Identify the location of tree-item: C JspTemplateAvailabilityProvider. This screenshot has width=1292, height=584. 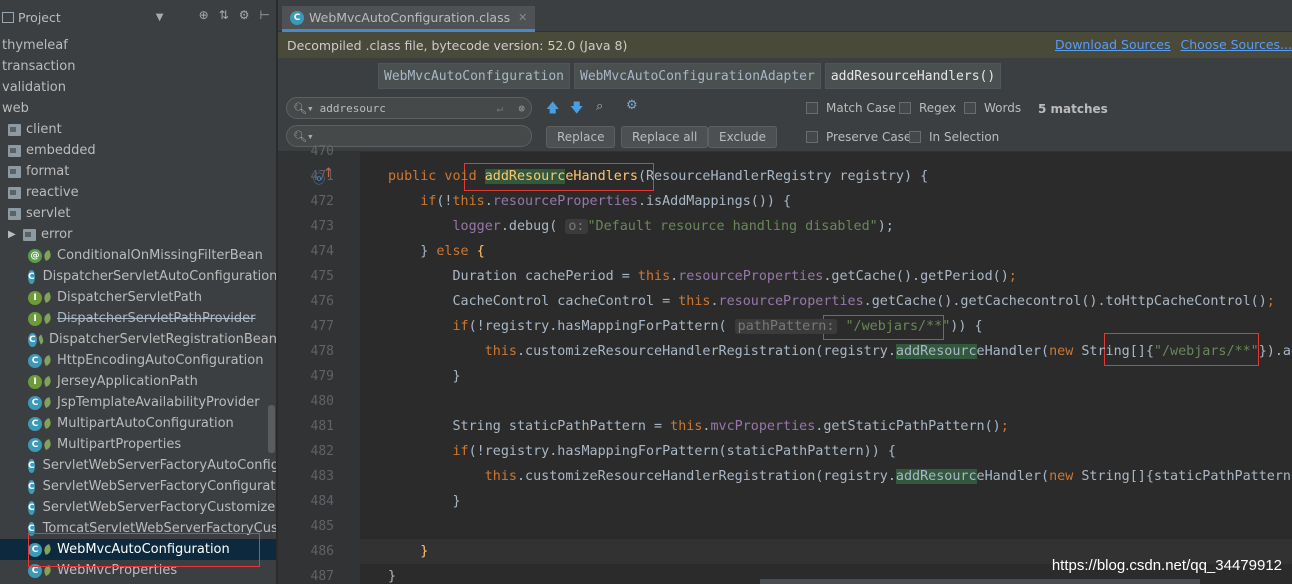
(138, 402).